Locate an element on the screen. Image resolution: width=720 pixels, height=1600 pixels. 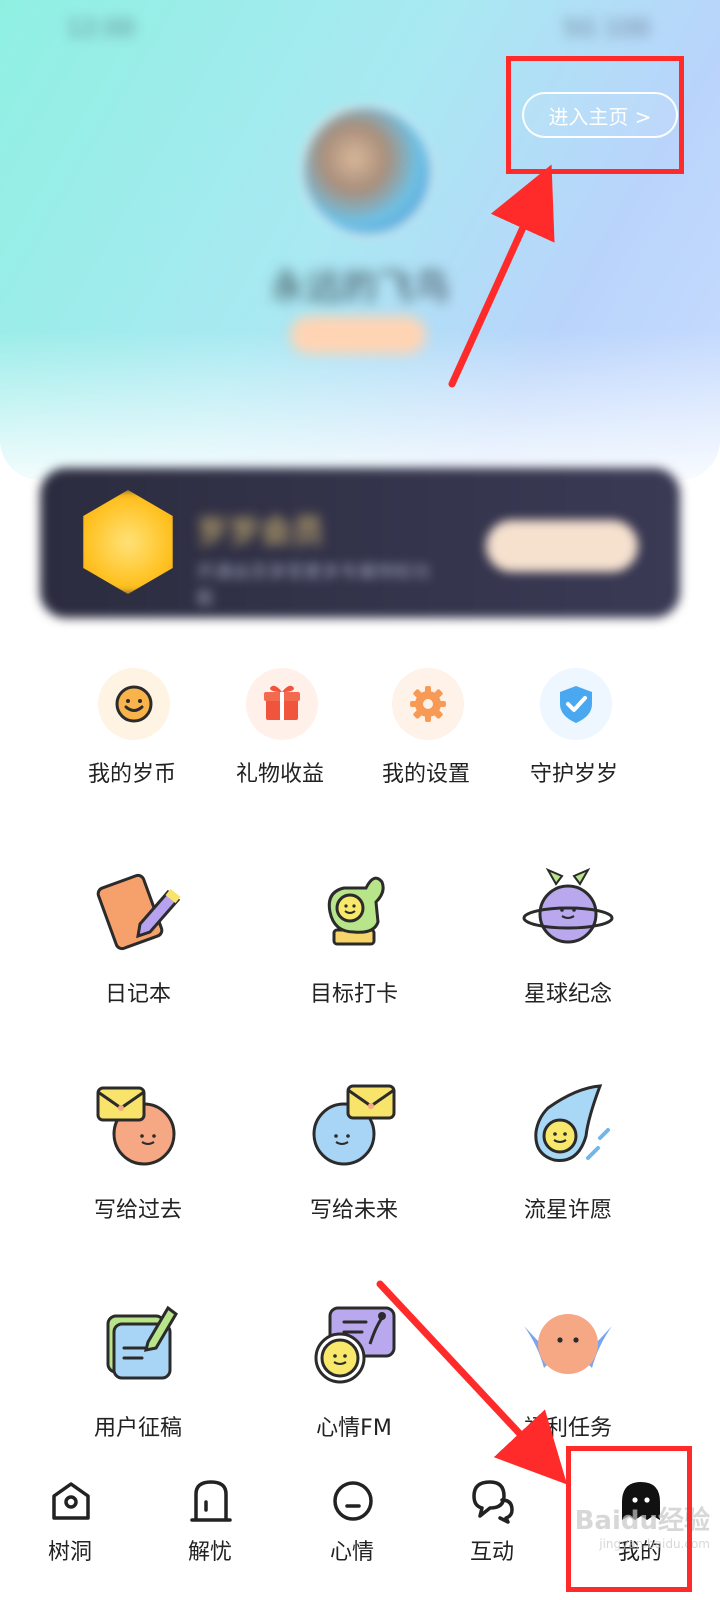
feature-goal-checkin: 目标打卡 is located at coordinates (354, 942).